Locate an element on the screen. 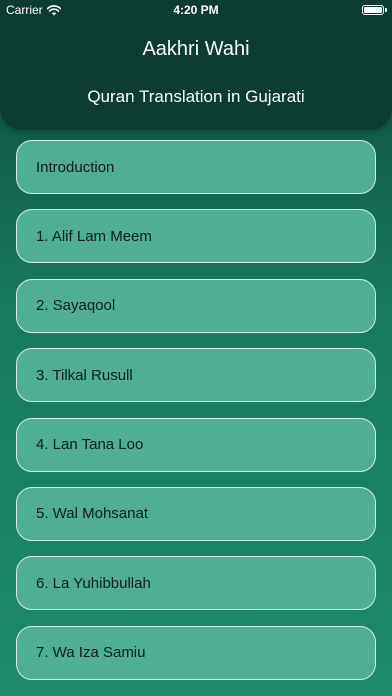 This screenshot has width=392, height=696. battery-level is located at coordinates (373, 10).